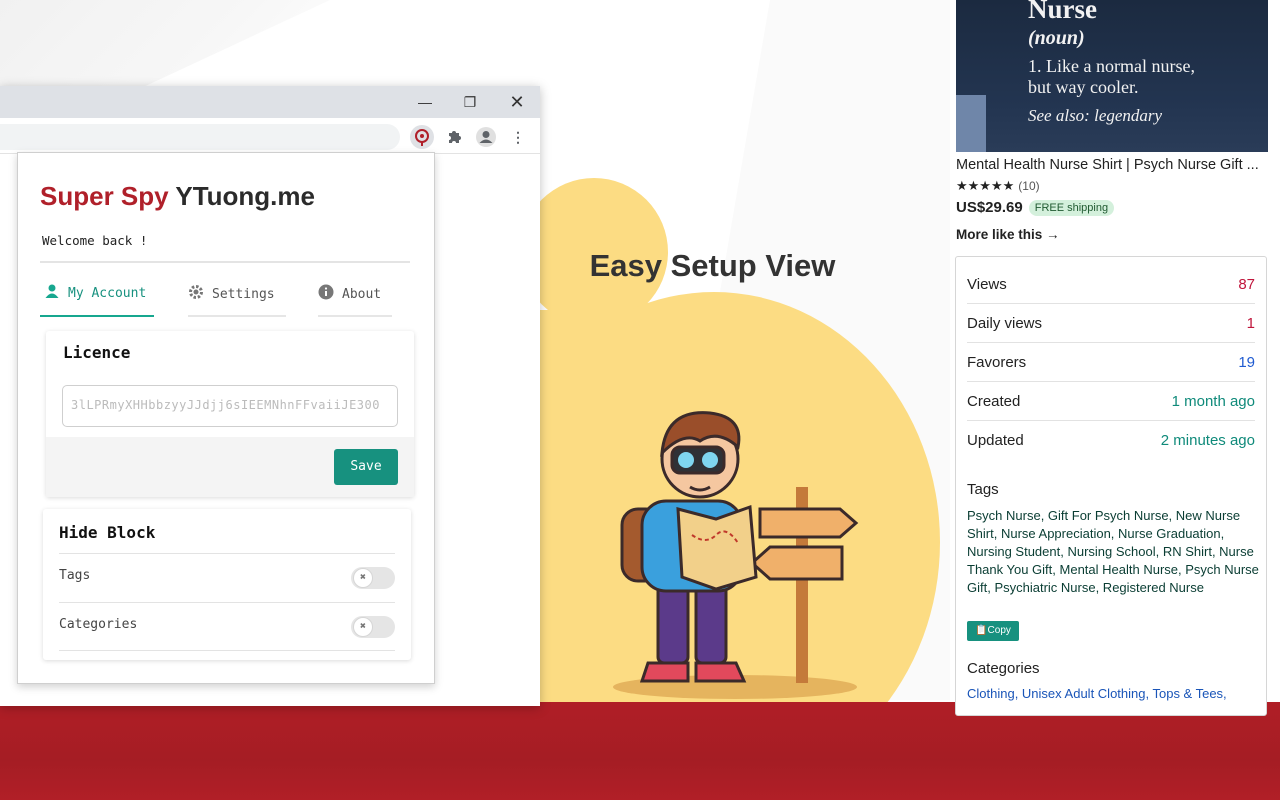 The width and height of the screenshot is (1280, 800). Describe the element at coordinates (987, 284) in the screenshot. I see `stat-label: Views` at that location.